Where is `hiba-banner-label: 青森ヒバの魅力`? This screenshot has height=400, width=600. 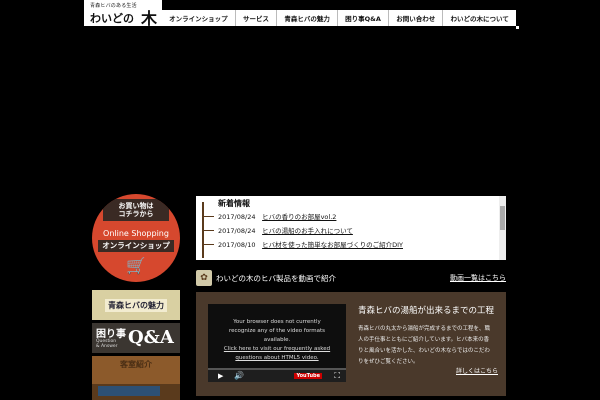 hiba-banner-label: 青森ヒバの魅力 is located at coordinates (136, 305).